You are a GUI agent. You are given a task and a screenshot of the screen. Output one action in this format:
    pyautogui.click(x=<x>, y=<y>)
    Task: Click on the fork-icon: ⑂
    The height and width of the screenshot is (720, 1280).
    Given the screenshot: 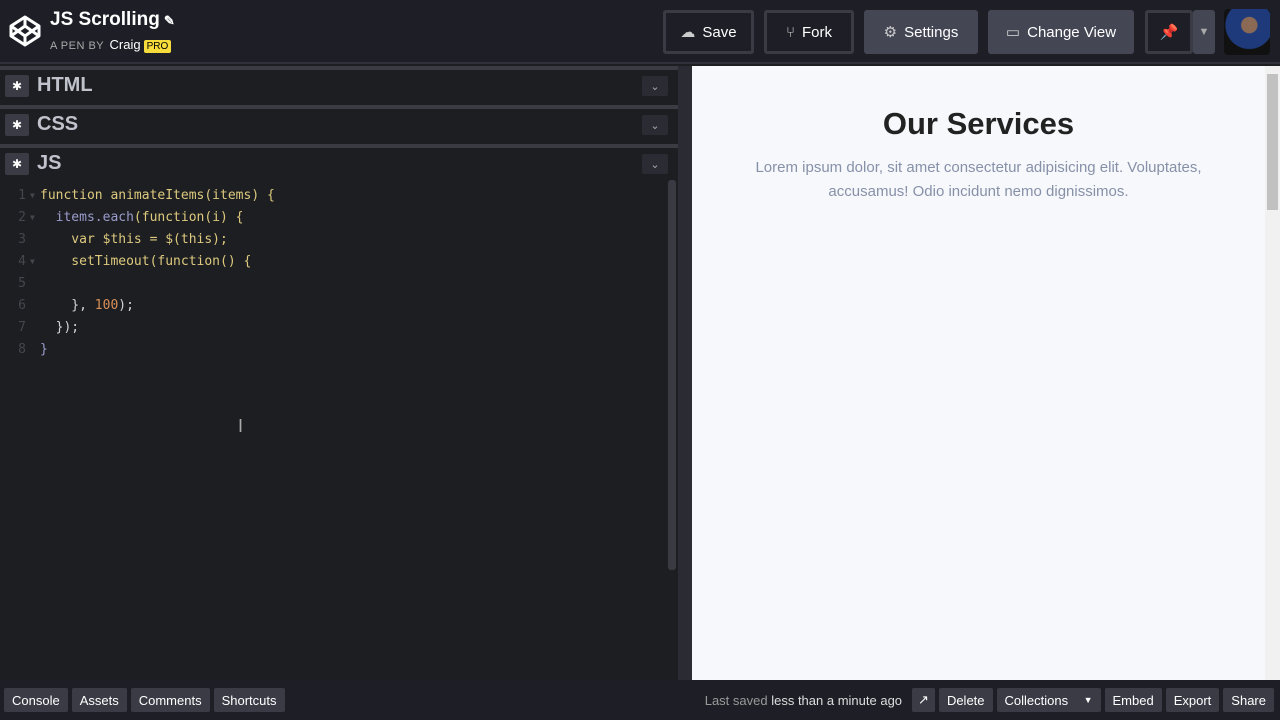 What is the action you would take?
    pyautogui.click(x=790, y=32)
    